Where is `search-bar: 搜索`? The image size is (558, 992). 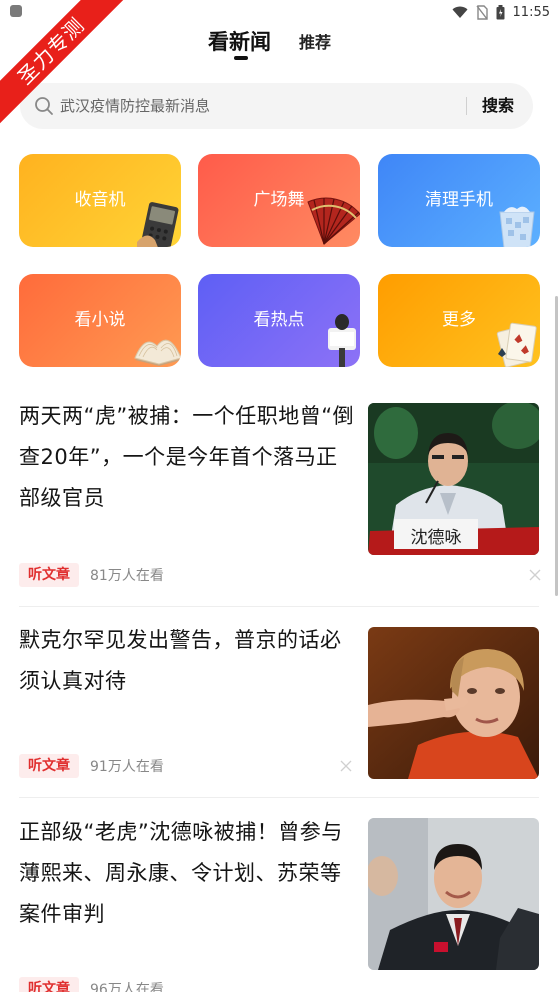
search-bar: 搜索 is located at coordinates (276, 106).